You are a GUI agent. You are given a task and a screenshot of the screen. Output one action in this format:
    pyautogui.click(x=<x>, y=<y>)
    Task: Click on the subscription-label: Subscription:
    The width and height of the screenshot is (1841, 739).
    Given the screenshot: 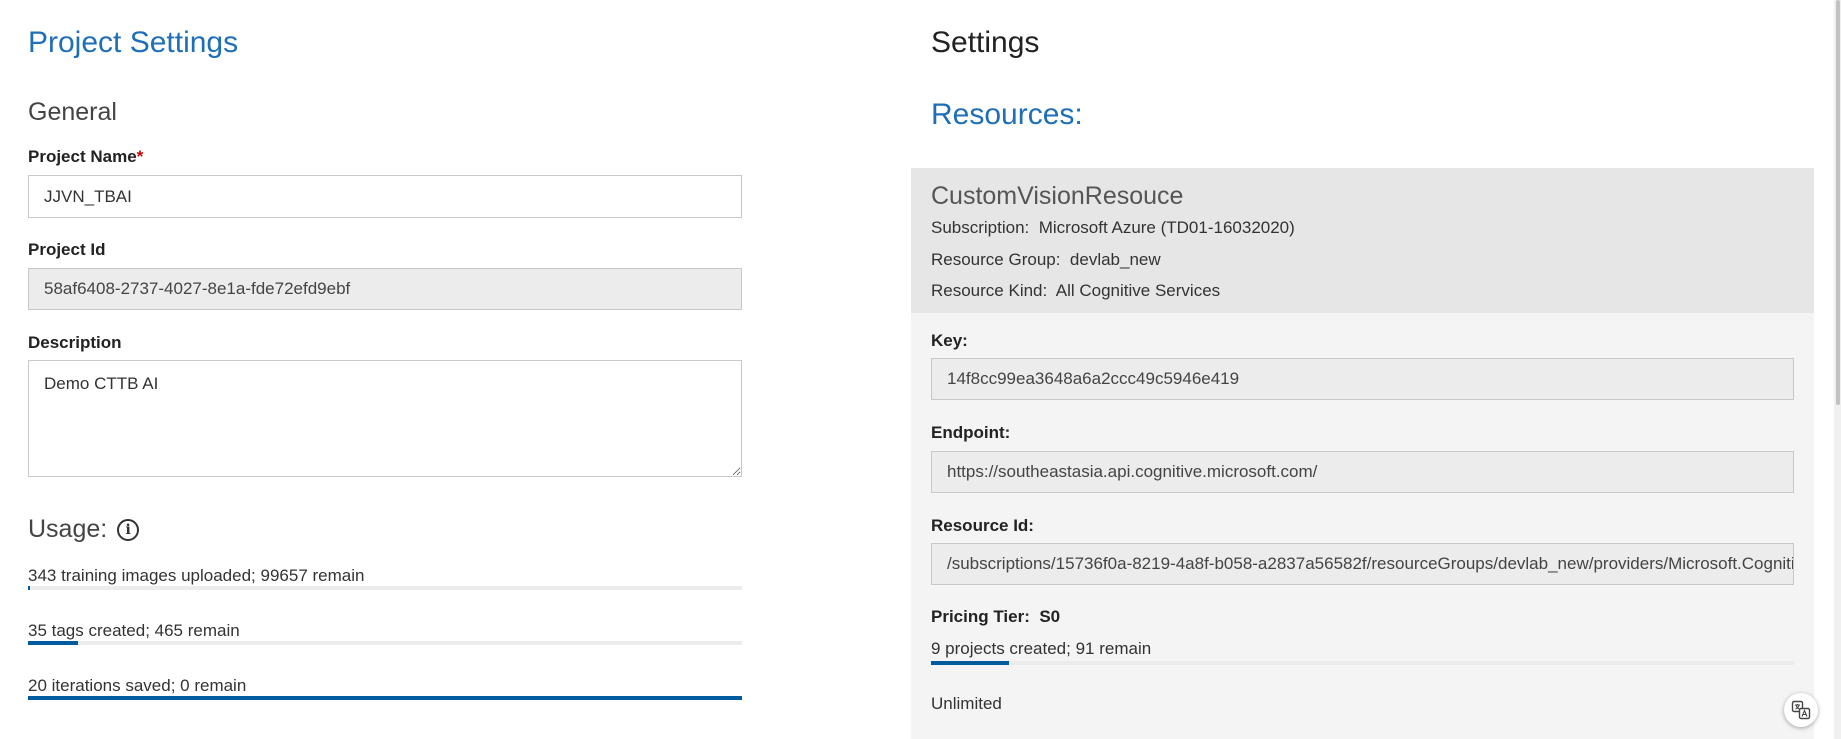 What is the action you would take?
    pyautogui.click(x=980, y=227)
    